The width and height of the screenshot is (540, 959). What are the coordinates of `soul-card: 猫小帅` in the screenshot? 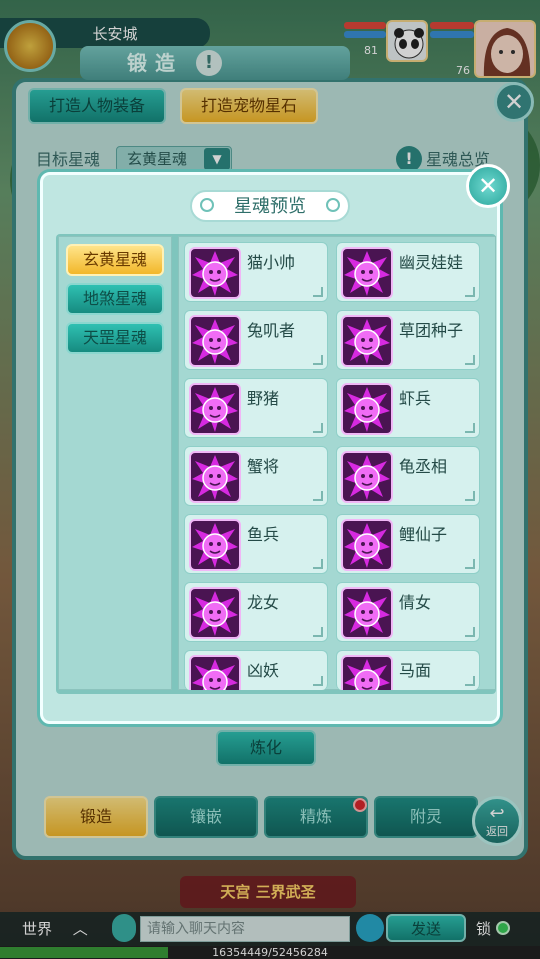 It's located at (256, 272).